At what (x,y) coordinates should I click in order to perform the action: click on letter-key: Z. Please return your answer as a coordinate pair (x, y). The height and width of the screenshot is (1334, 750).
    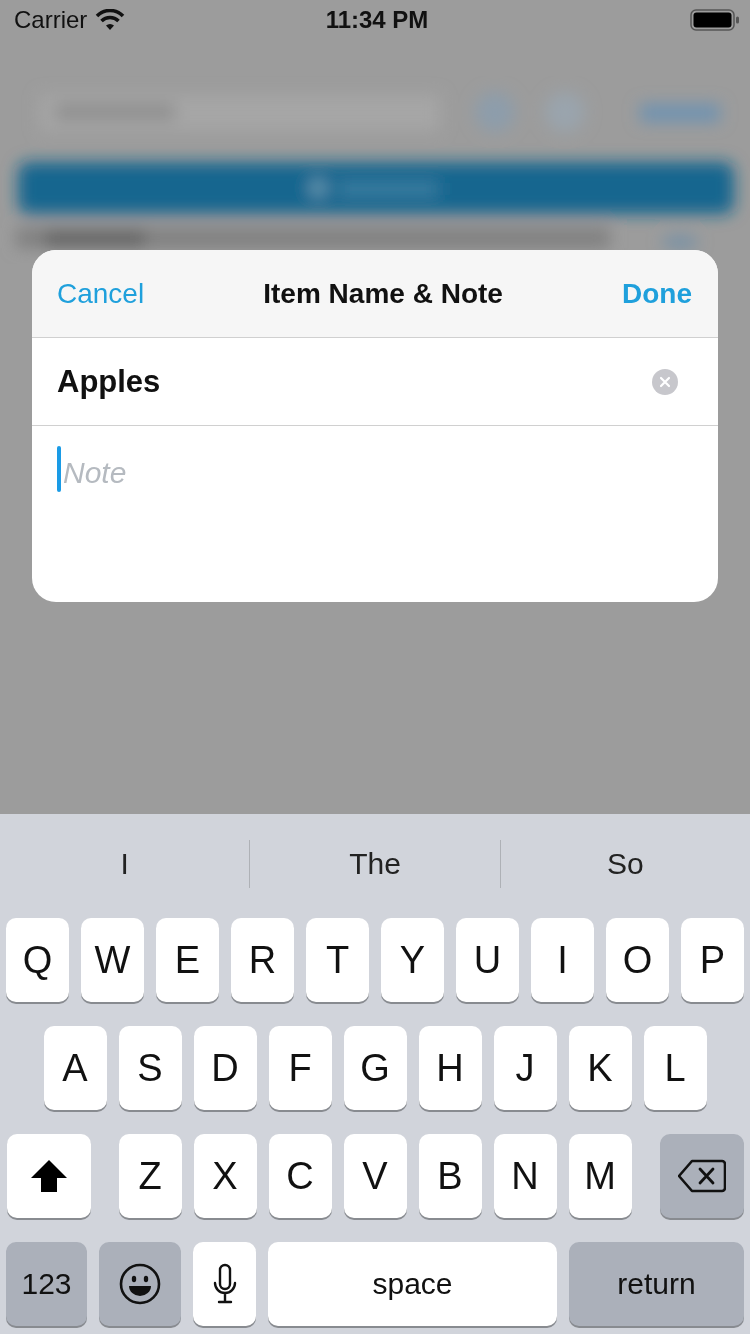
    Looking at the image, I should click on (150, 1176).